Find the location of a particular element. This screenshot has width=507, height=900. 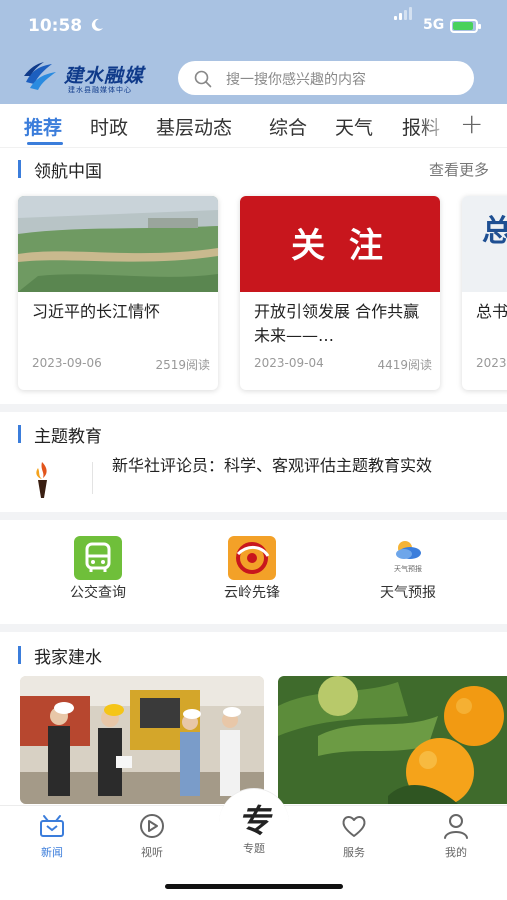

card-reads: 4419阅读 is located at coordinates (404, 365).